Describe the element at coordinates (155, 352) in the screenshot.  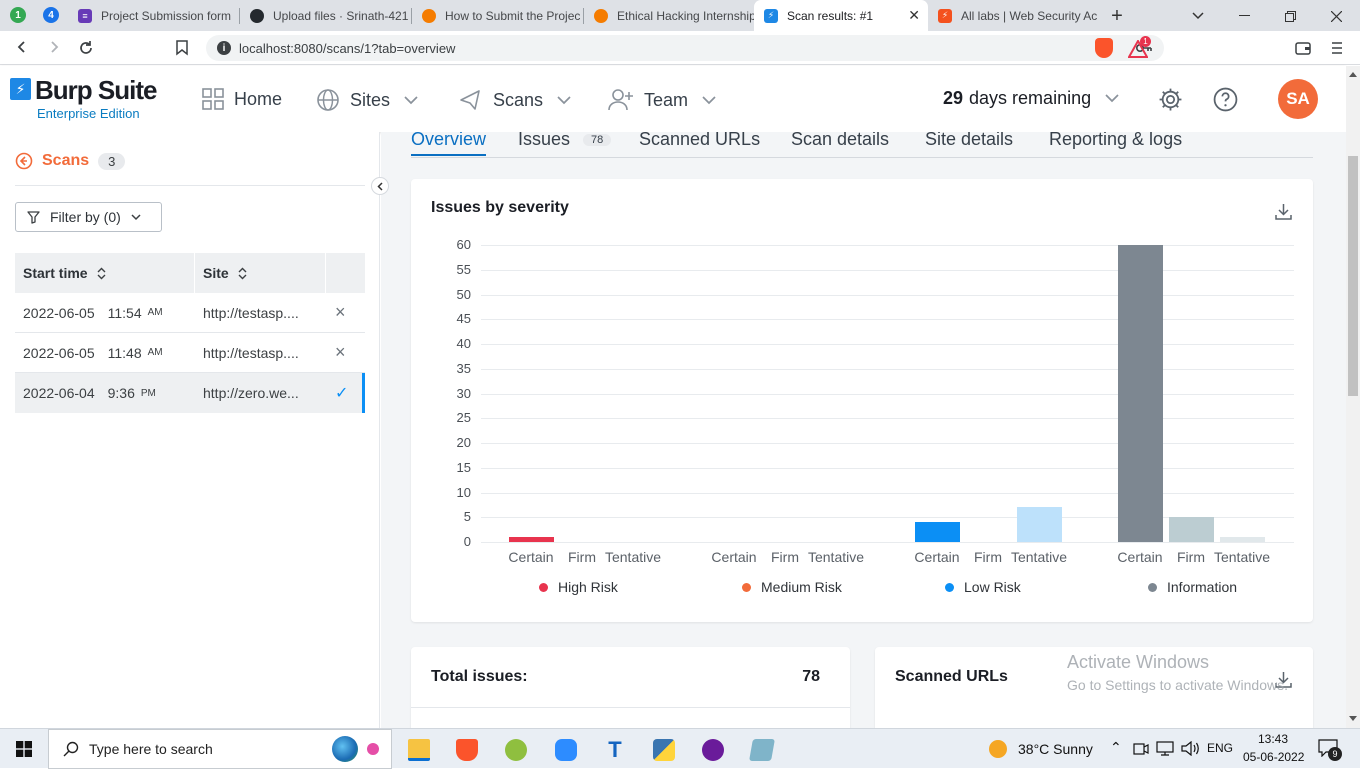
I see `row-ampm: AM` at that location.